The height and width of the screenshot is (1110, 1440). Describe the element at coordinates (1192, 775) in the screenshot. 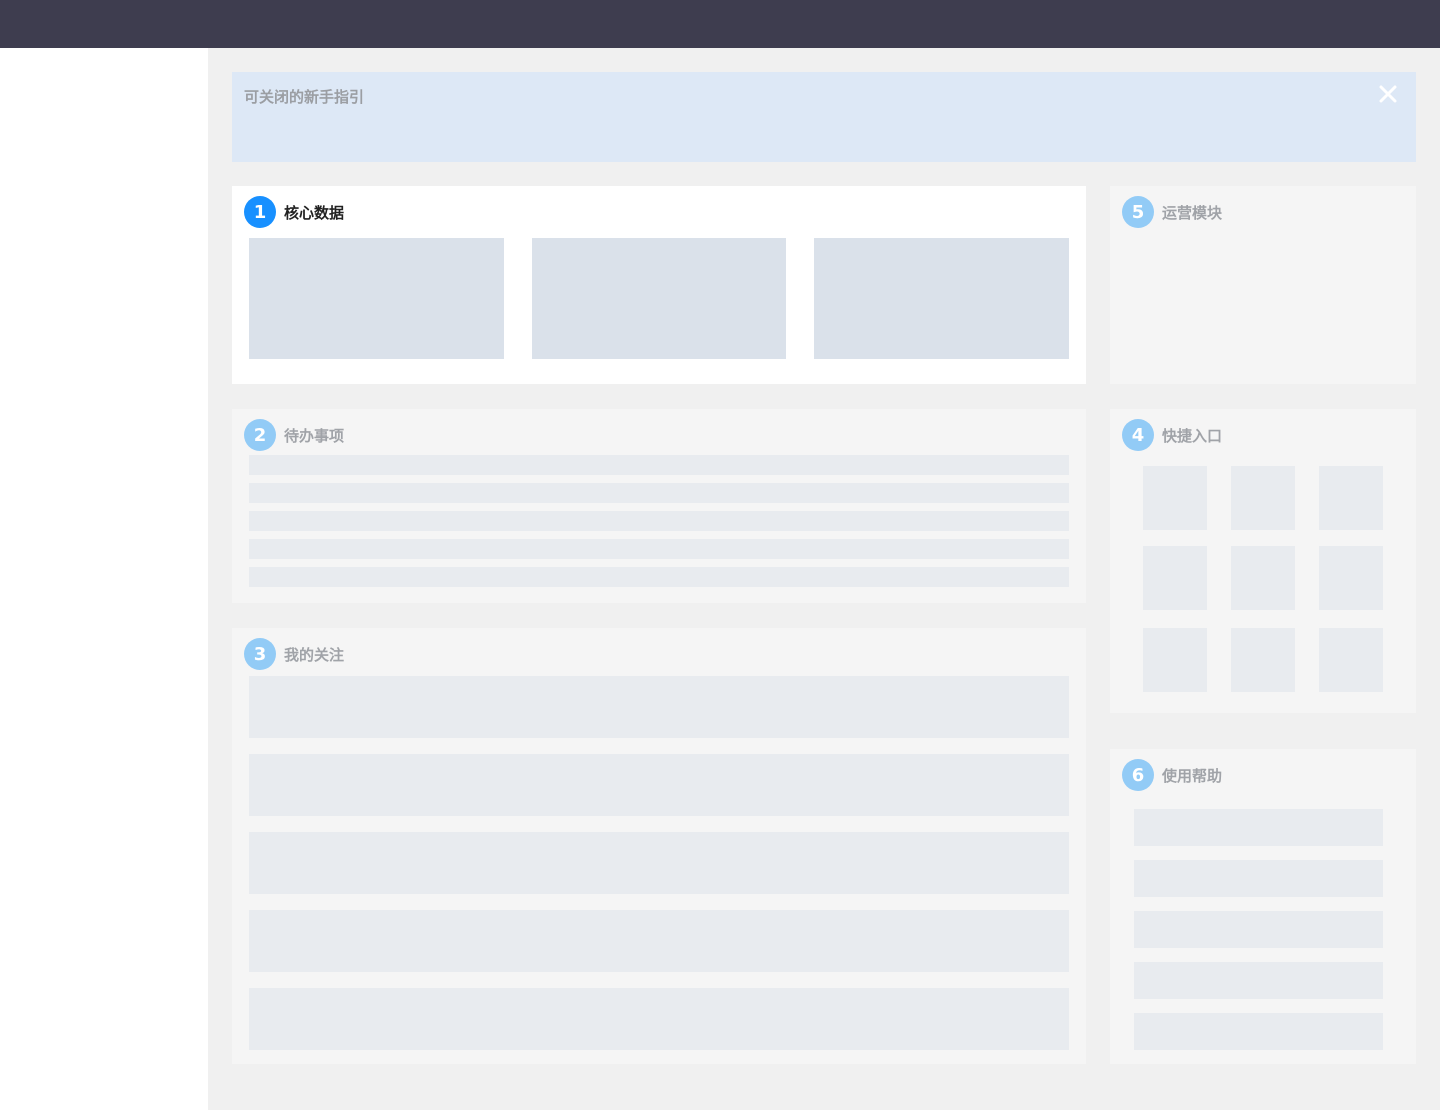

I see `card-title: 使用帮助` at that location.